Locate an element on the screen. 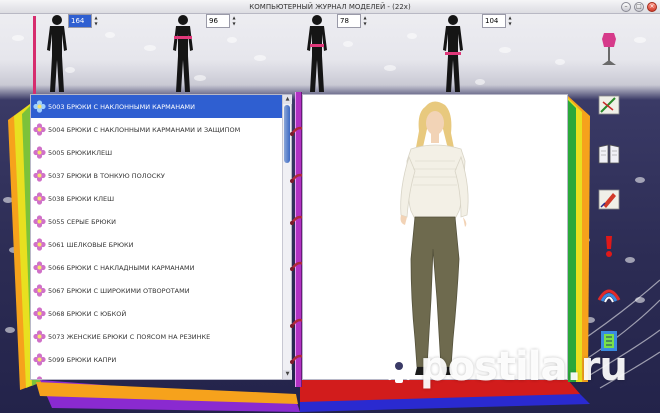 This screenshot has height=413, width=660. mannequin-icon is located at coordinates (609, 49).